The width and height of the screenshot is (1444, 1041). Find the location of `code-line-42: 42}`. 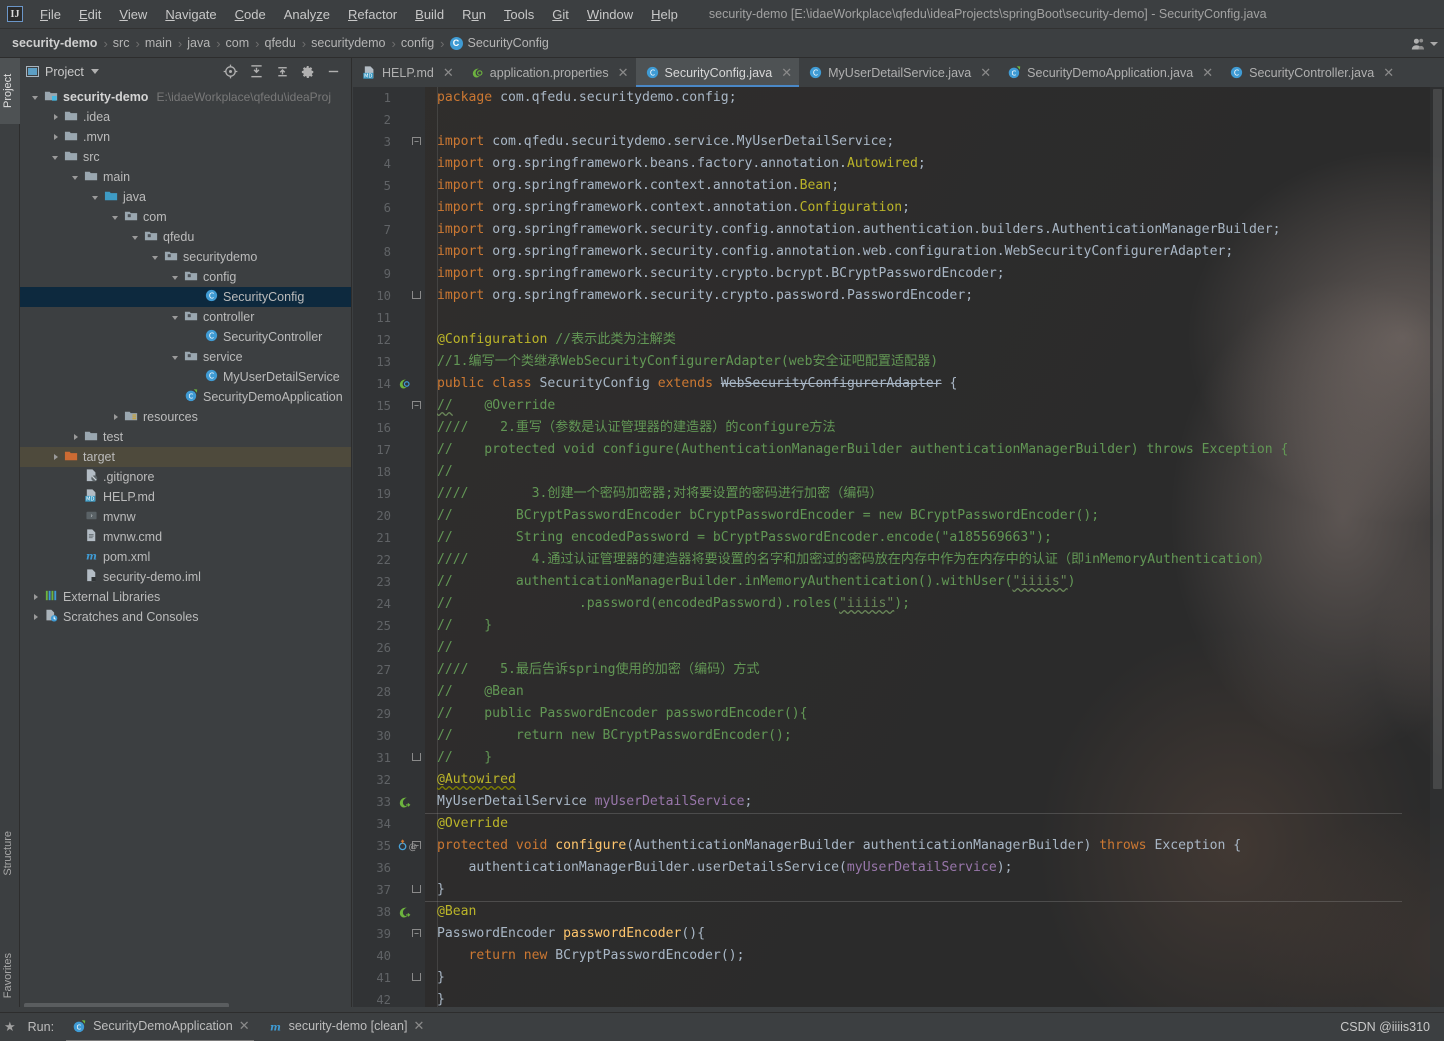

code-line-42: 42} is located at coordinates (898, 998).